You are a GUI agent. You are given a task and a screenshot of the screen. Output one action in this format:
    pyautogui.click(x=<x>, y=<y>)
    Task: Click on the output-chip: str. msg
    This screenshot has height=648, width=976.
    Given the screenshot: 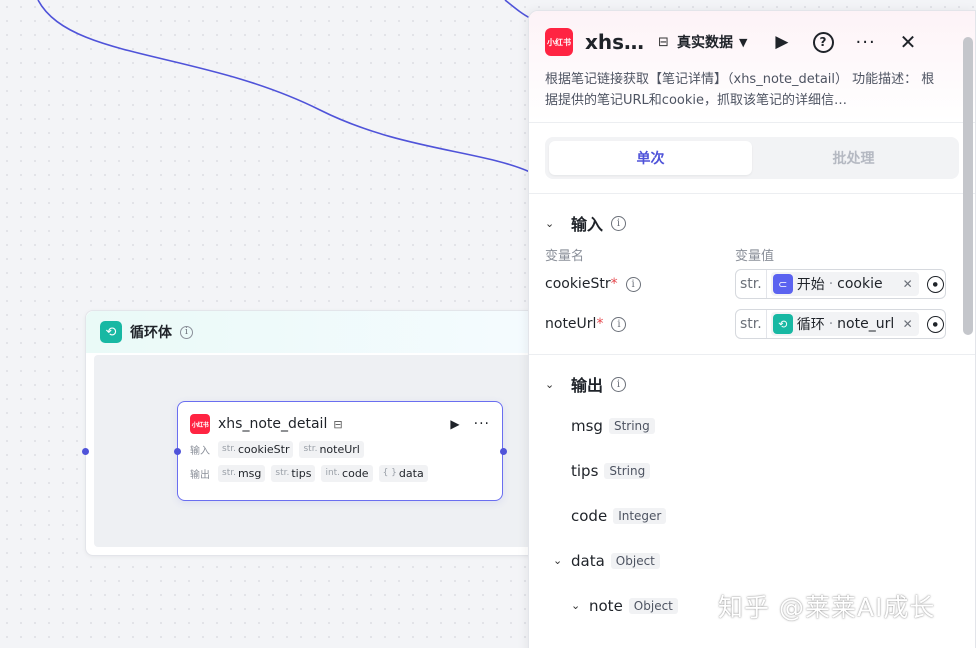 What is the action you would take?
    pyautogui.click(x=242, y=473)
    